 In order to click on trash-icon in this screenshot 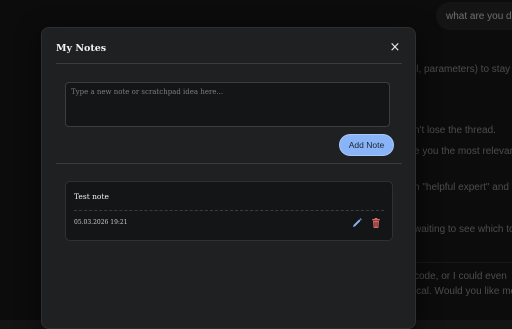, I will do `click(376, 223)`.